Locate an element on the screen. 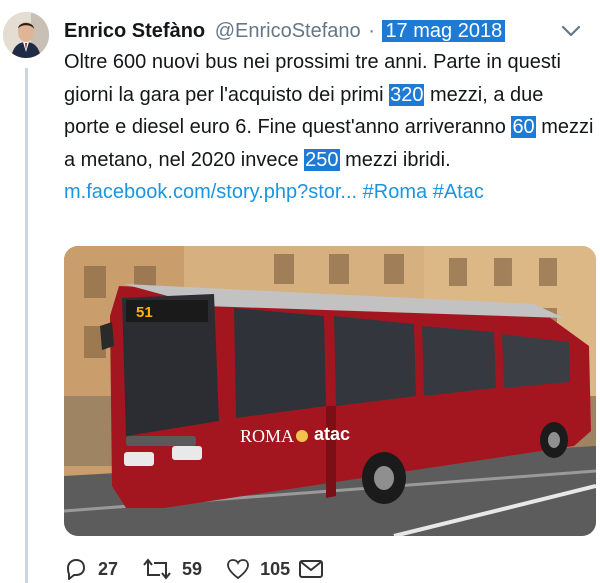 This screenshot has height=583, width=600. highlight-number: 60 is located at coordinates (523, 127).